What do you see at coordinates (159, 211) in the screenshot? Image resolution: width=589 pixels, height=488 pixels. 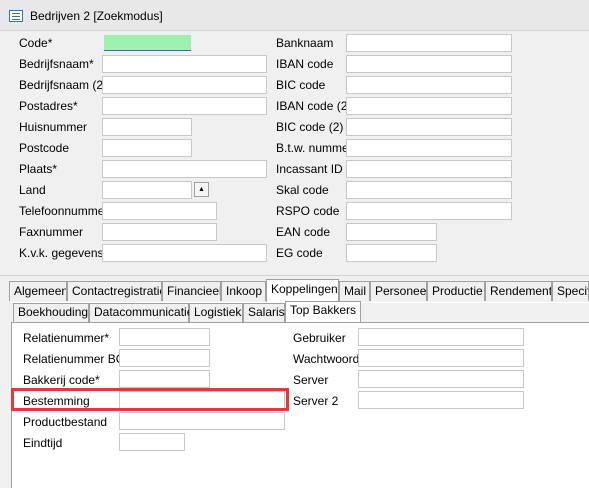 I see `telefoonnummer-field` at bounding box center [159, 211].